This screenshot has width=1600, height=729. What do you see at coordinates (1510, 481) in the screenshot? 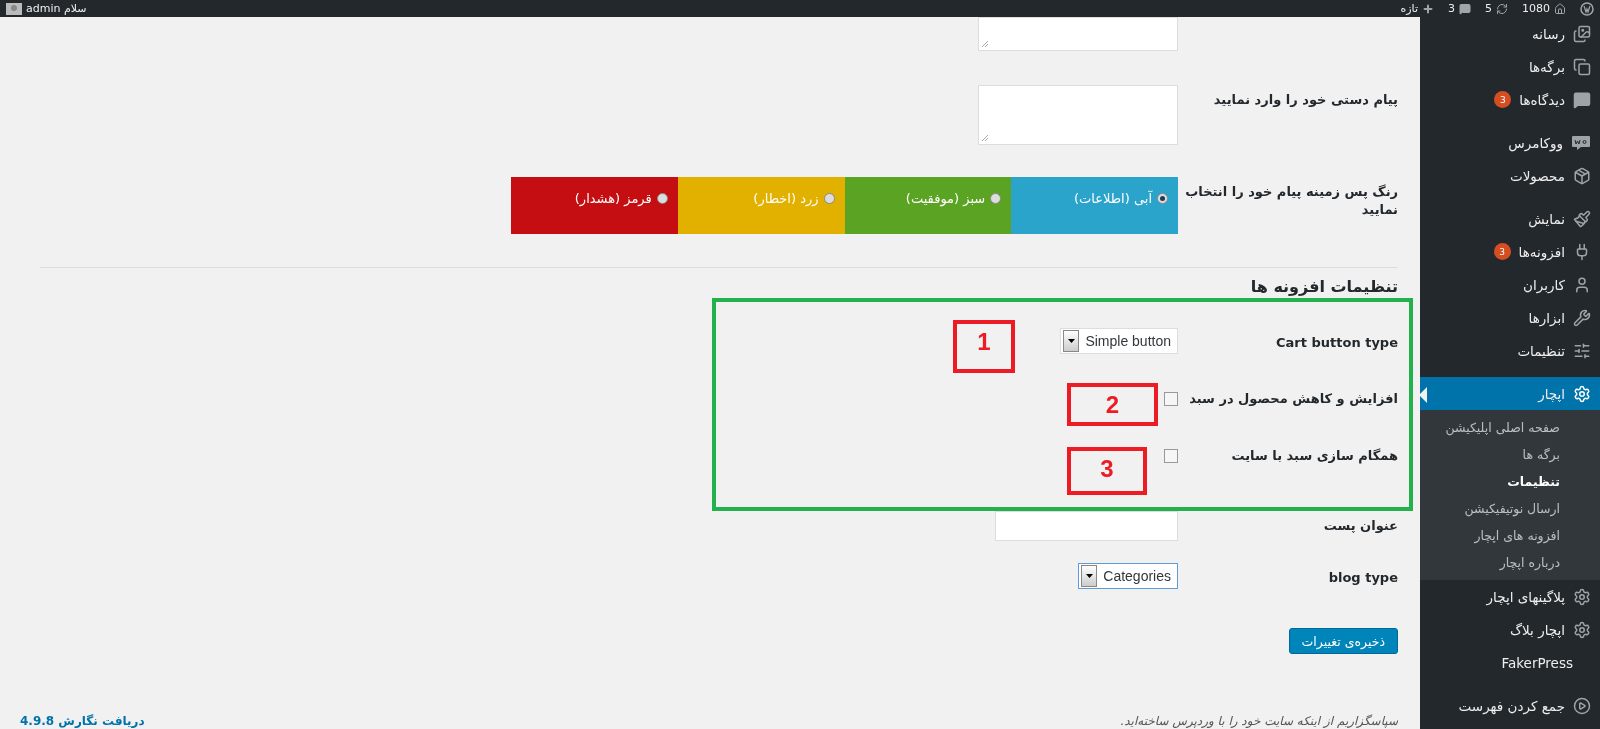
I see `submenu-item: تنظیمات` at bounding box center [1510, 481].